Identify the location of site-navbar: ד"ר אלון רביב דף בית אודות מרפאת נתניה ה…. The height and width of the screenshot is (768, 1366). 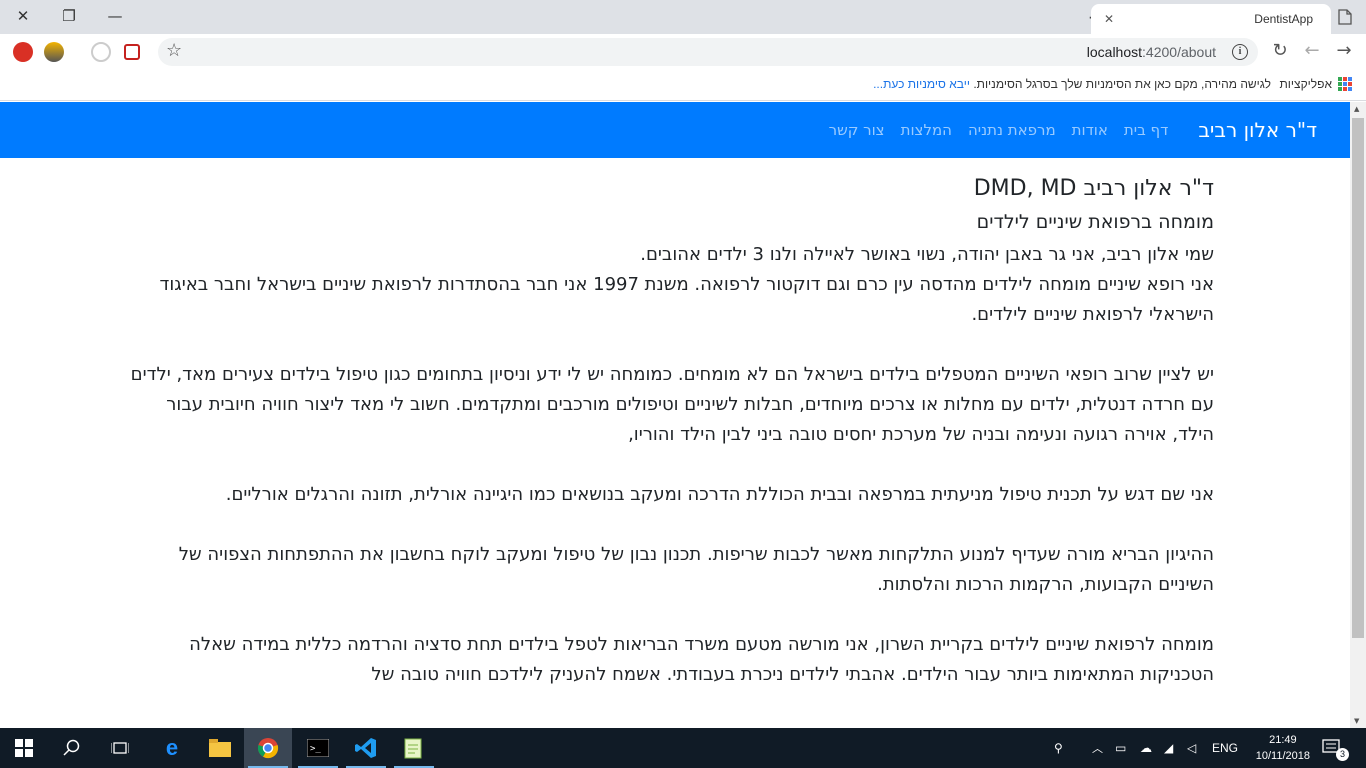
(675, 130).